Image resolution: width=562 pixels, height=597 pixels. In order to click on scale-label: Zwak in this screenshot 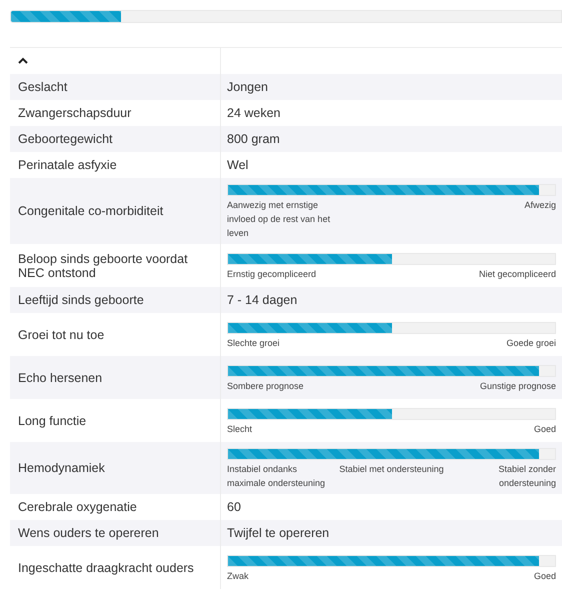, I will do `click(238, 576)`.